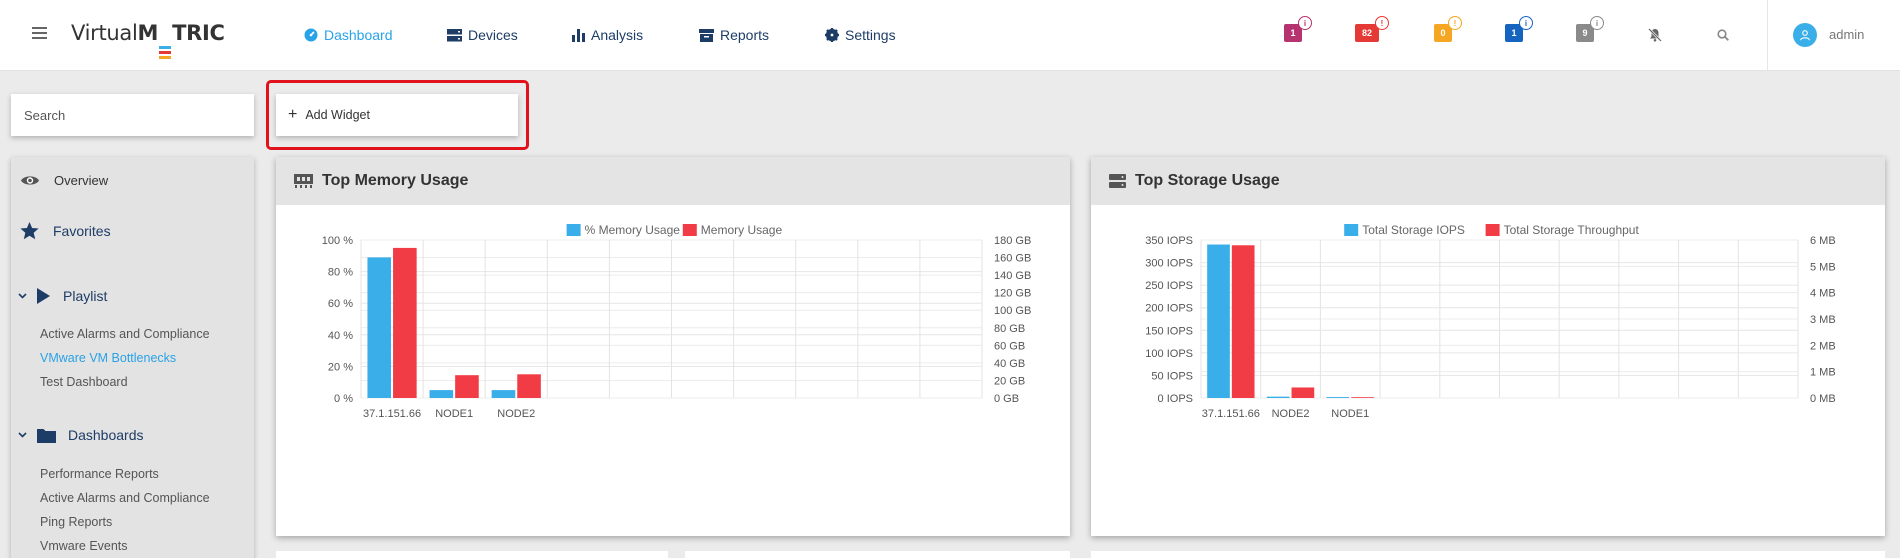  I want to click on sidebar-item-favorites: Favorites, so click(65, 231).